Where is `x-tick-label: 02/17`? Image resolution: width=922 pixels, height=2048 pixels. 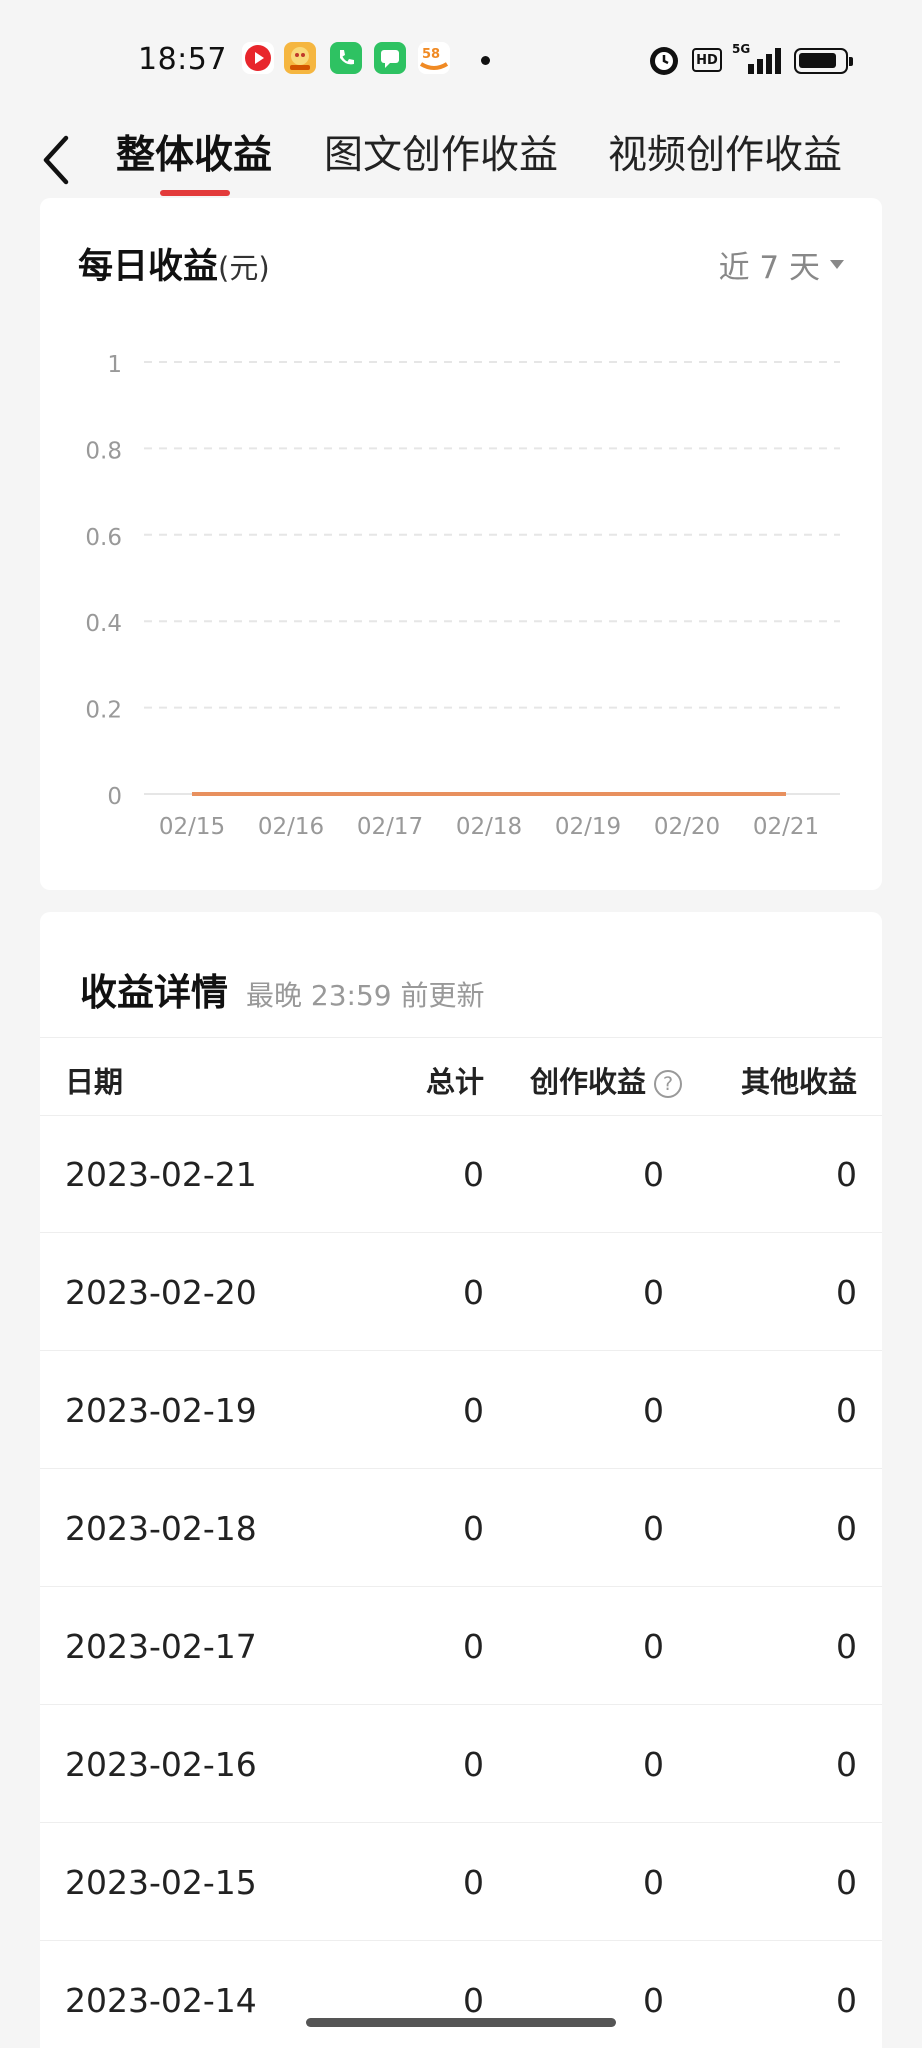
x-tick-label: 02/17 is located at coordinates (390, 827).